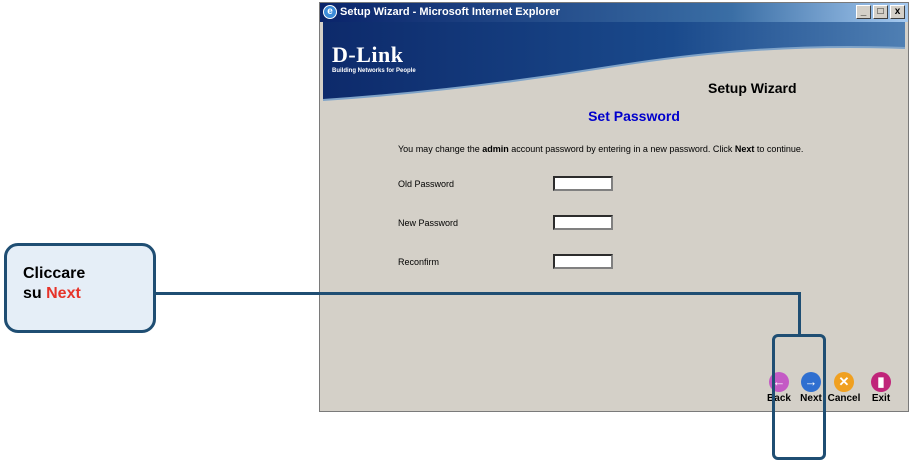 This screenshot has height=461, width=916. Describe the element at coordinates (63, 293) in the screenshot. I see `callout-next-highlight: Next` at that location.